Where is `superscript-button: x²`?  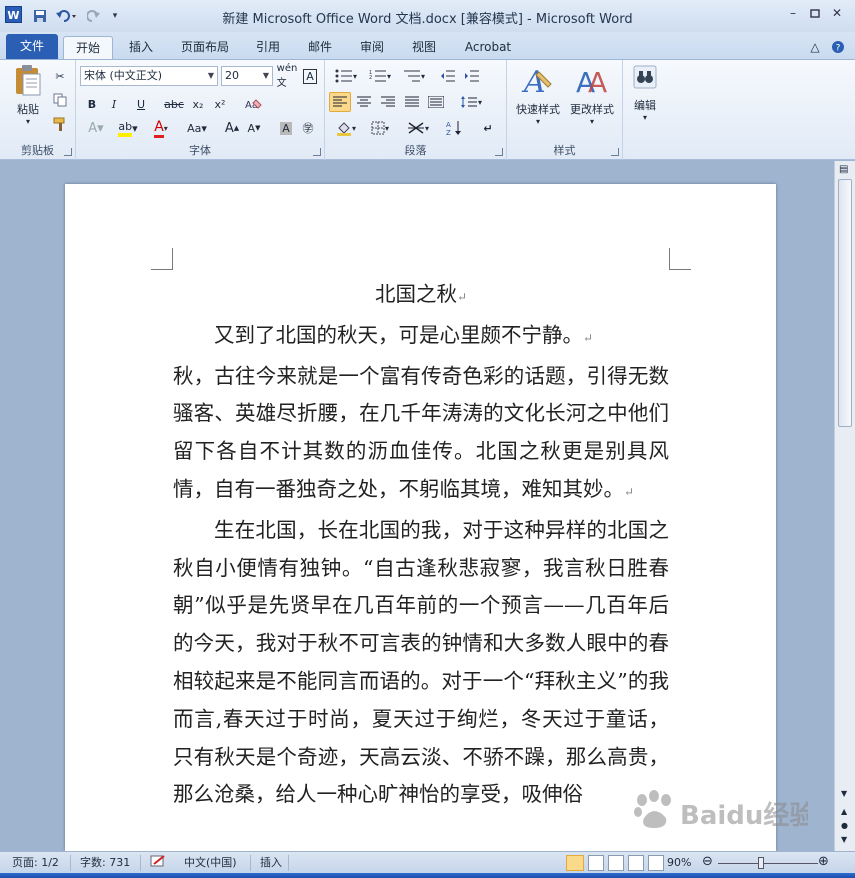
superscript-button: x² is located at coordinates (220, 104).